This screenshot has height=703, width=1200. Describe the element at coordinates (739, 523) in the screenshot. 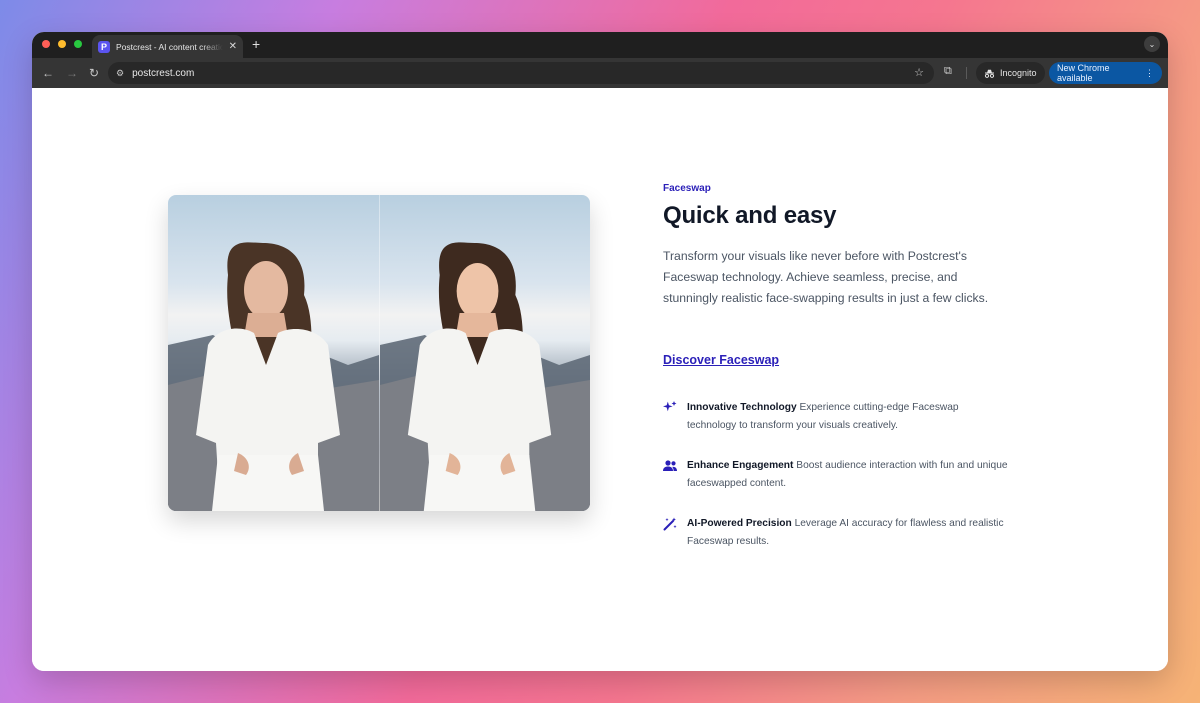

I see `feature-title: AI-Powered Precision` at that location.